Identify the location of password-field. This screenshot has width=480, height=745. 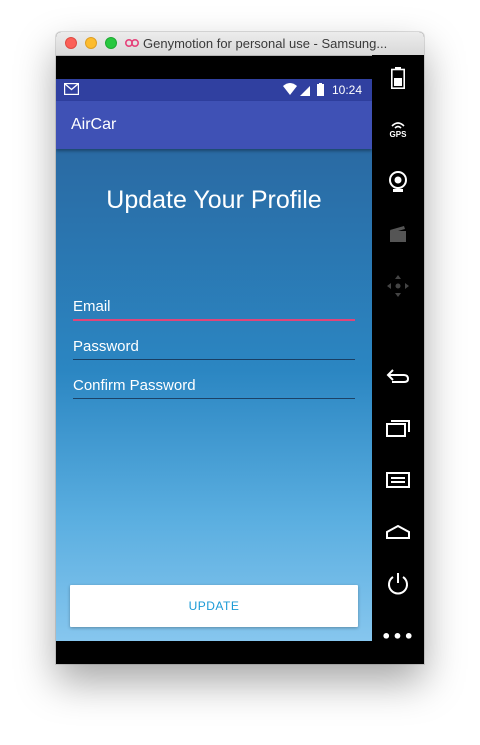
(214, 348).